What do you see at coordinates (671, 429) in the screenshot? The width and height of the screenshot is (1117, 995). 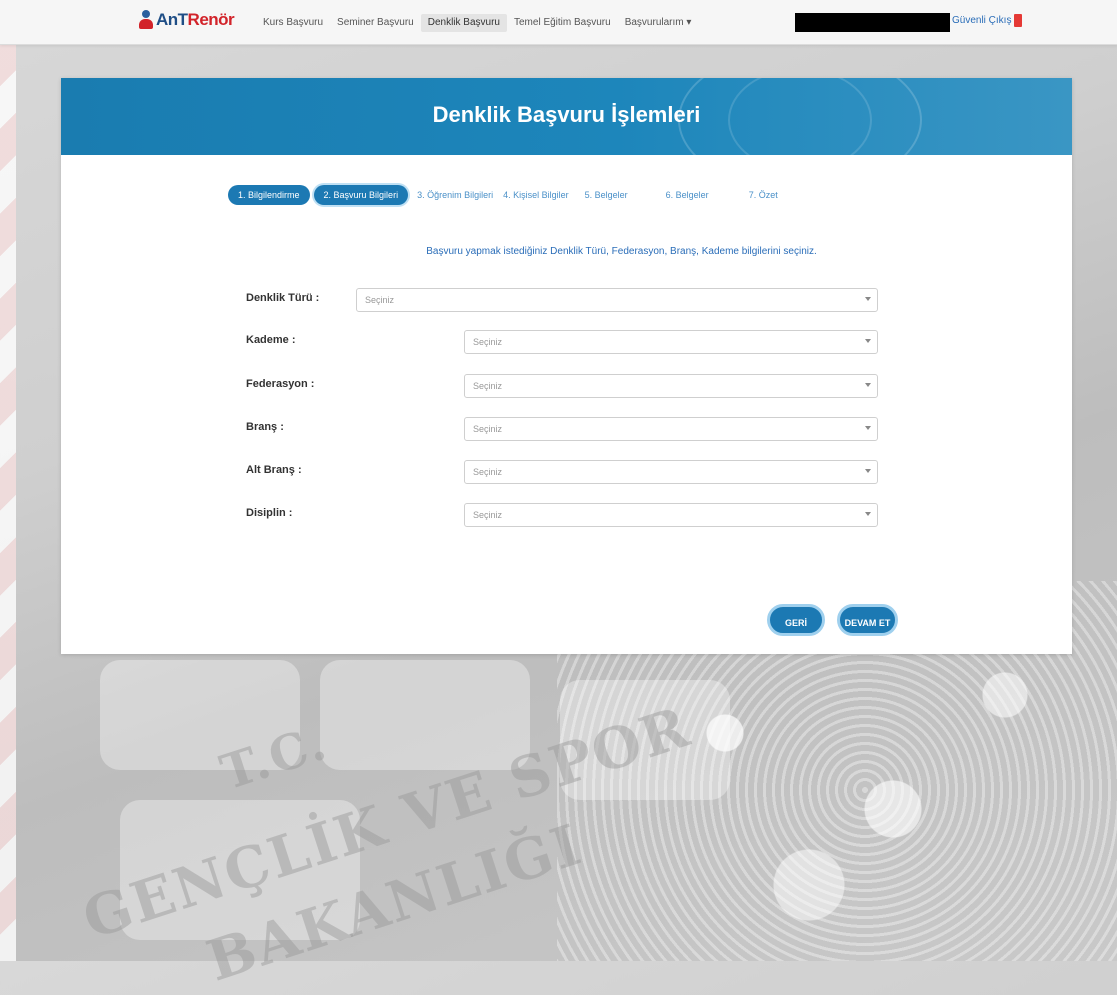 I see `brans-select: Seçiniz` at bounding box center [671, 429].